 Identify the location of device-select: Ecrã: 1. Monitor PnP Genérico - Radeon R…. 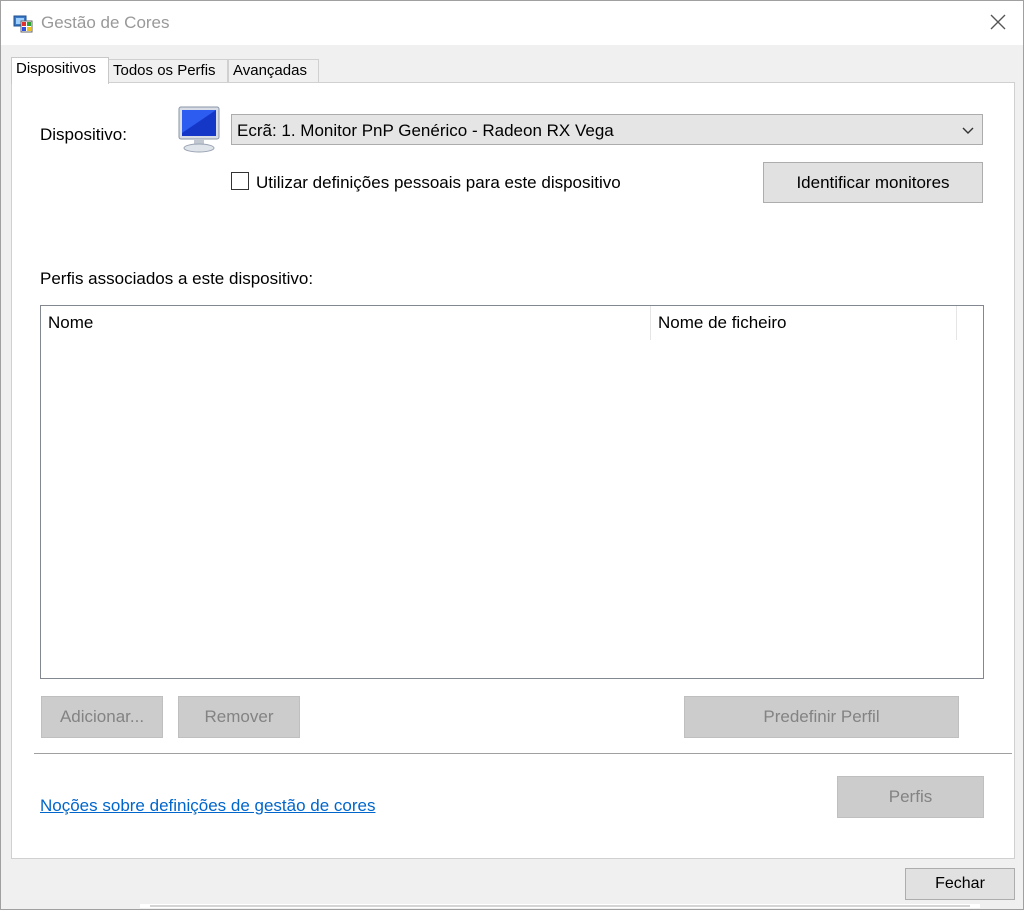
(607, 129).